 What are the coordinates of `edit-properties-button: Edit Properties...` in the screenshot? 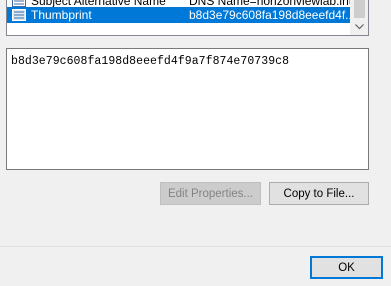 It's located at (210, 193).